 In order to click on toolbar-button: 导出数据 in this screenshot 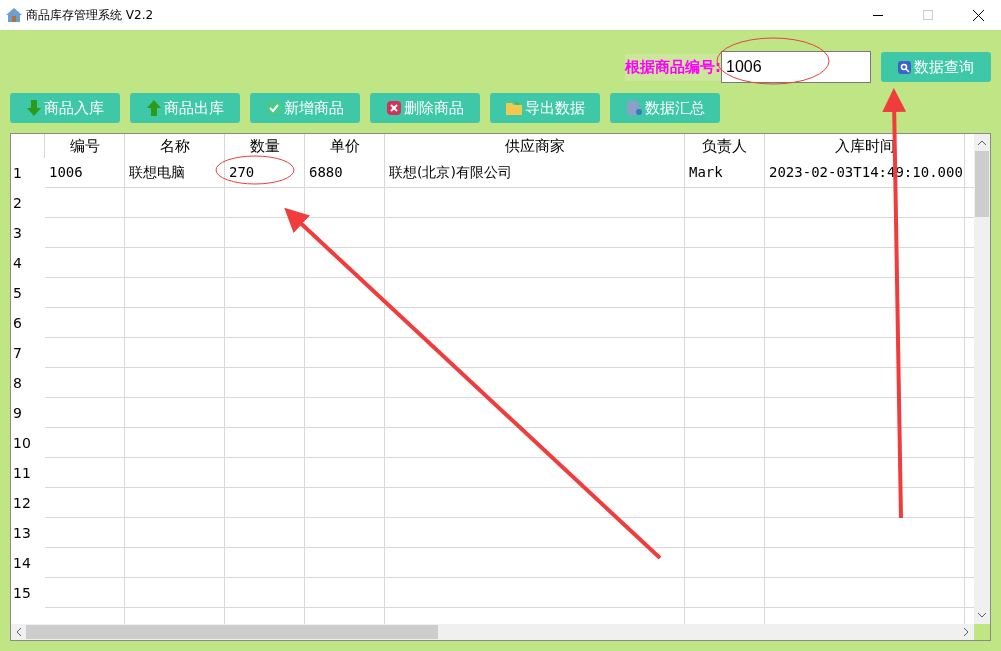, I will do `click(545, 108)`.